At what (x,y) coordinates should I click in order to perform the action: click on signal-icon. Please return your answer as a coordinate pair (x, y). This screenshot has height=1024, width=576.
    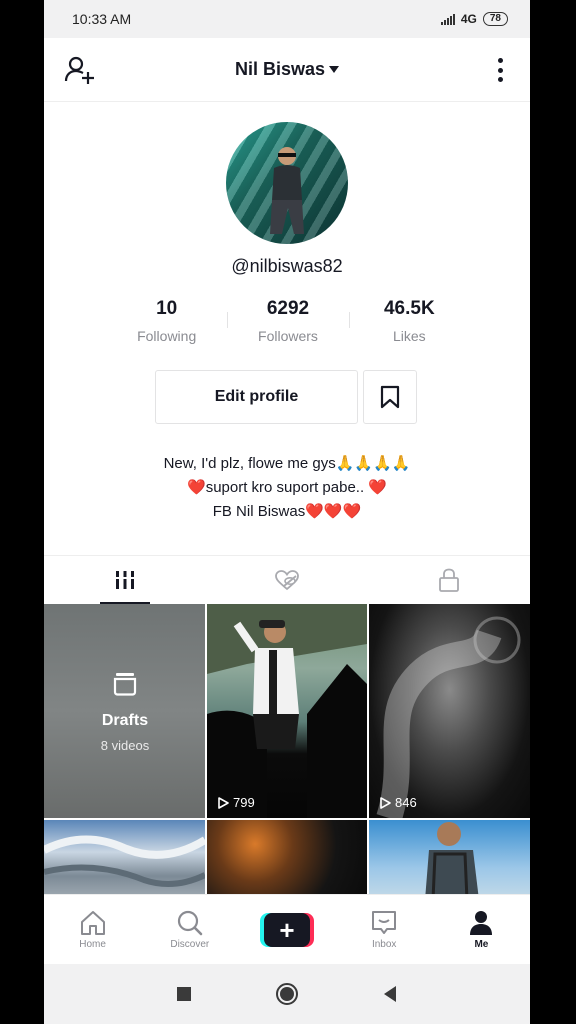
    Looking at the image, I should click on (447, 19).